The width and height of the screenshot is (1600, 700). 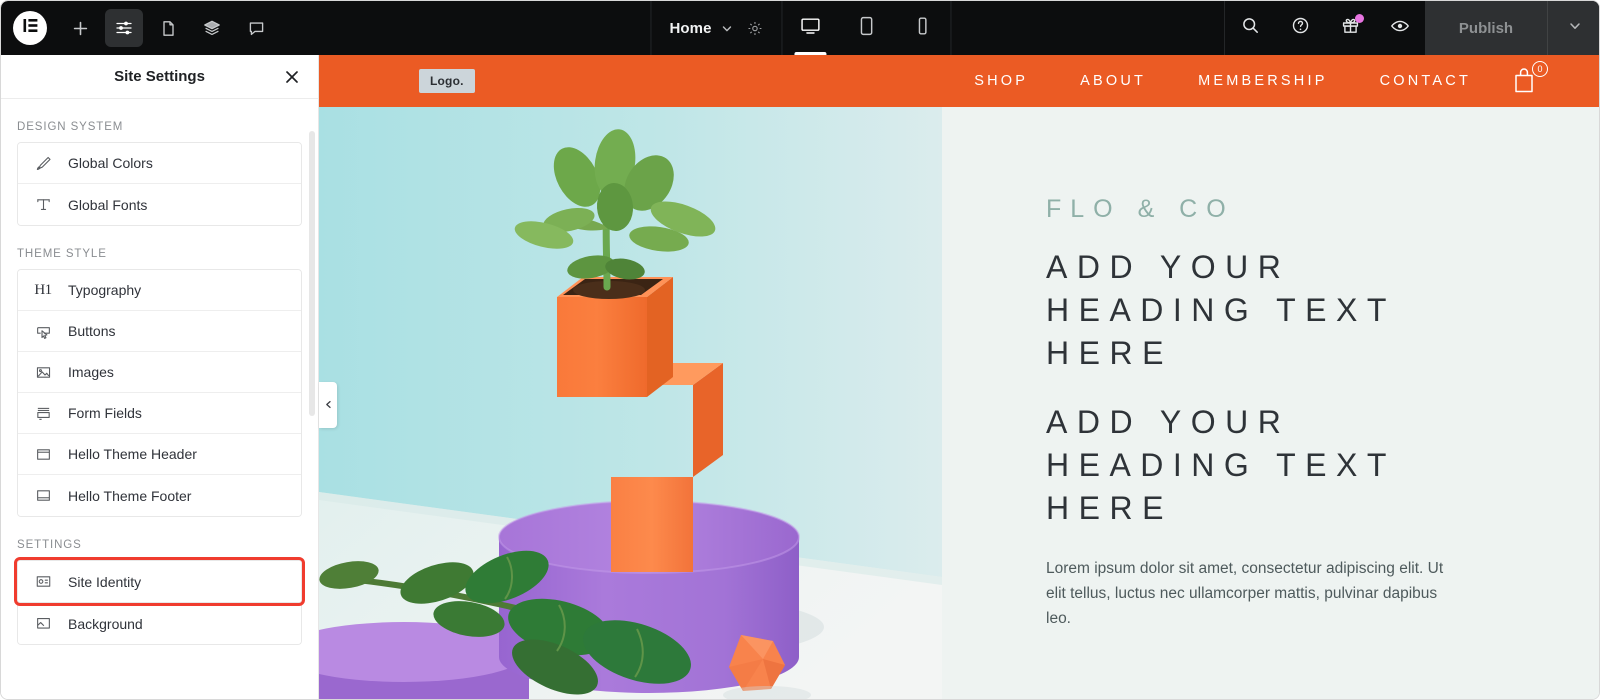 I want to click on notes-button, so click(x=256, y=28).